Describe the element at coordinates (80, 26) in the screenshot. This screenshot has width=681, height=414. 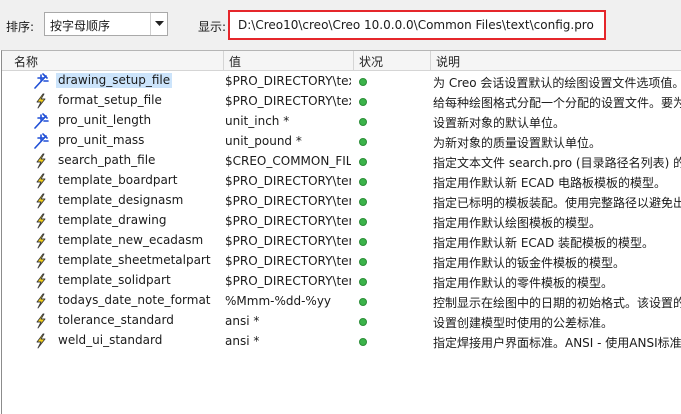
I see `sort-dropdown-value: 按字母顺序` at that location.